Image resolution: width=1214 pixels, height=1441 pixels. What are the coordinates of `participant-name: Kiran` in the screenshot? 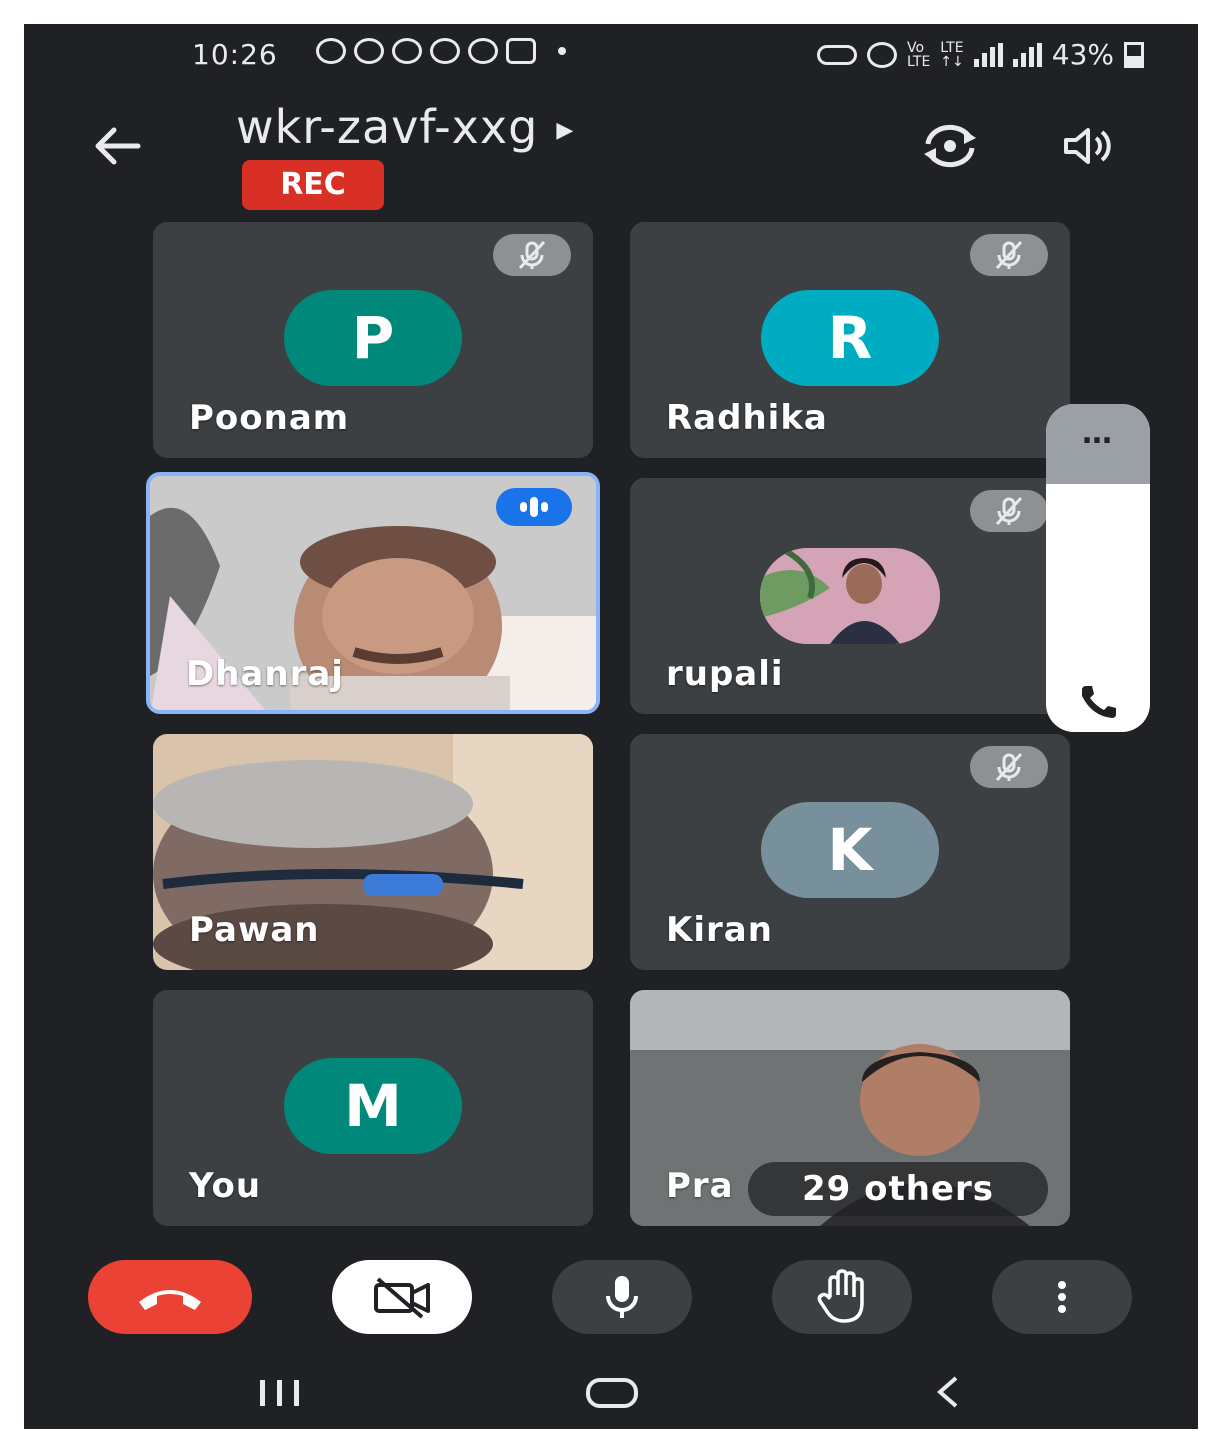 It's located at (719, 930).